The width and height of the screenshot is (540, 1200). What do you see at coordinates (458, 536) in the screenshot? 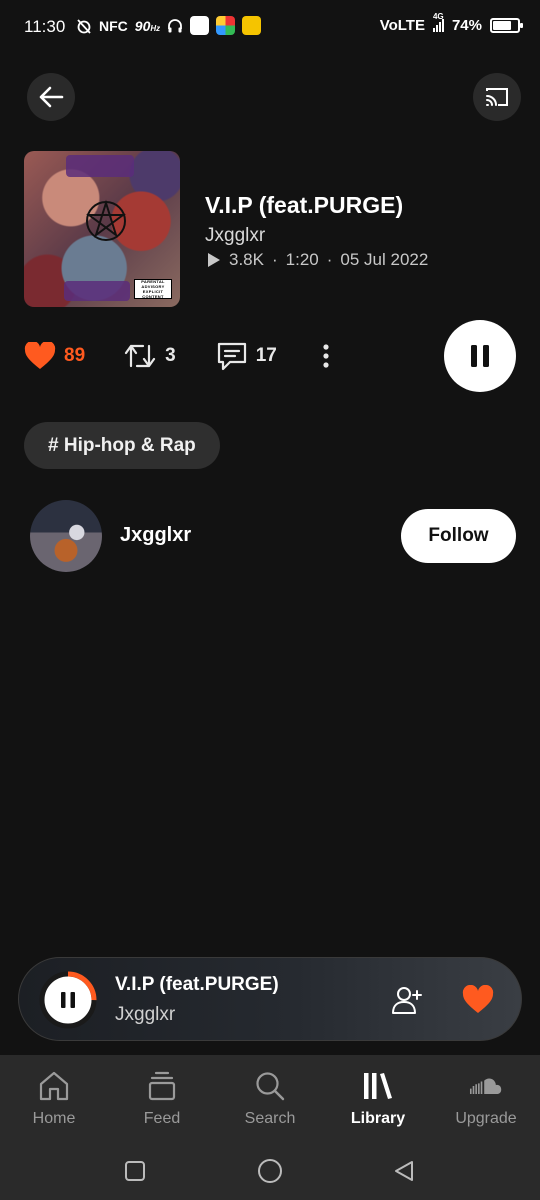
I see `follow-button: Follow` at bounding box center [458, 536].